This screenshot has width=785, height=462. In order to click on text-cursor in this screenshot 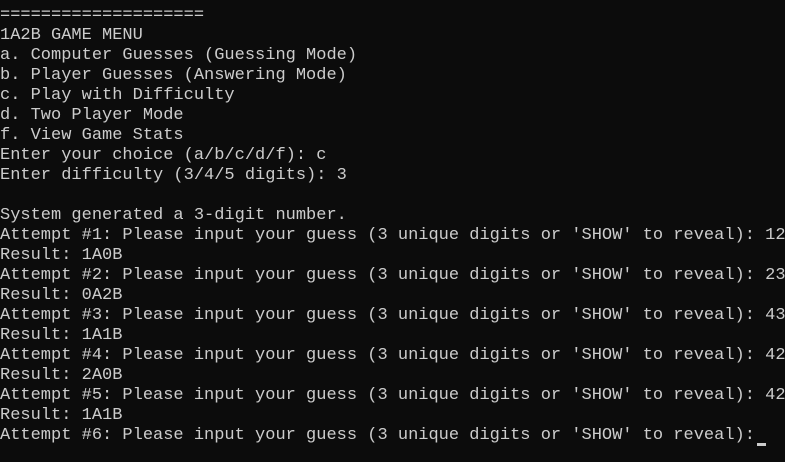, I will do `click(761, 444)`.